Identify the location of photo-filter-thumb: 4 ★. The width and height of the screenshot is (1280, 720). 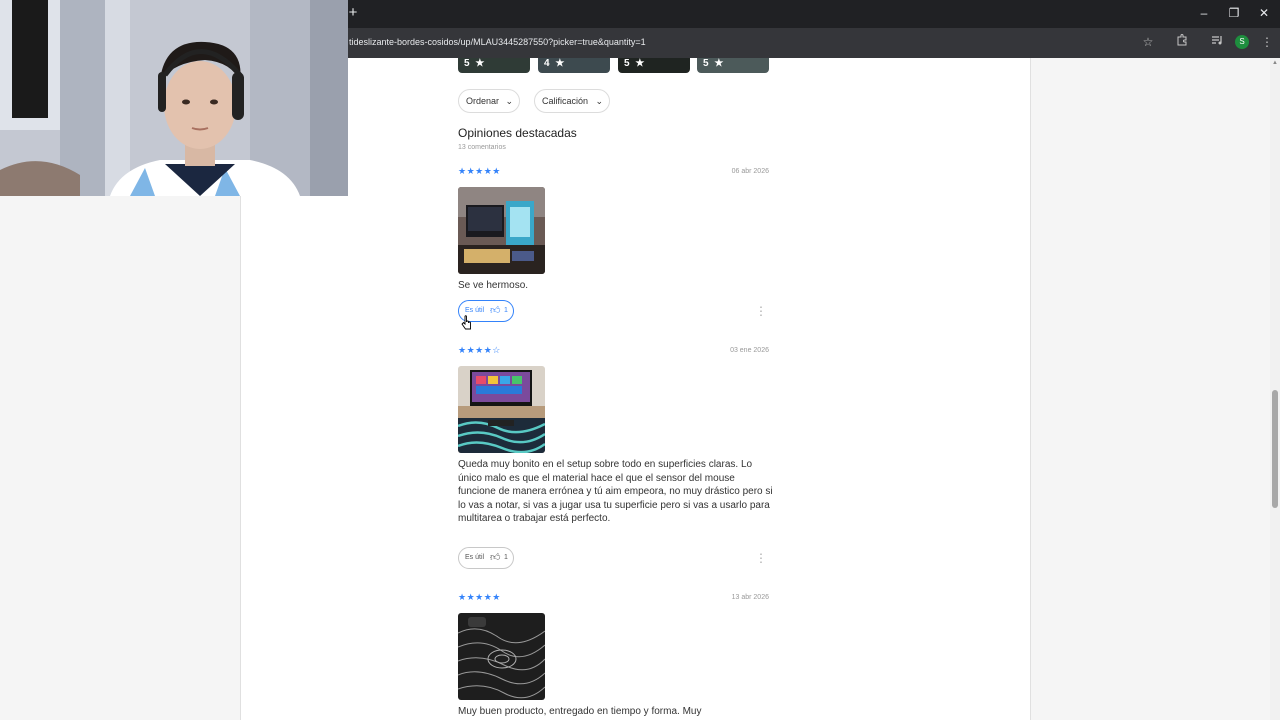
(574, 65).